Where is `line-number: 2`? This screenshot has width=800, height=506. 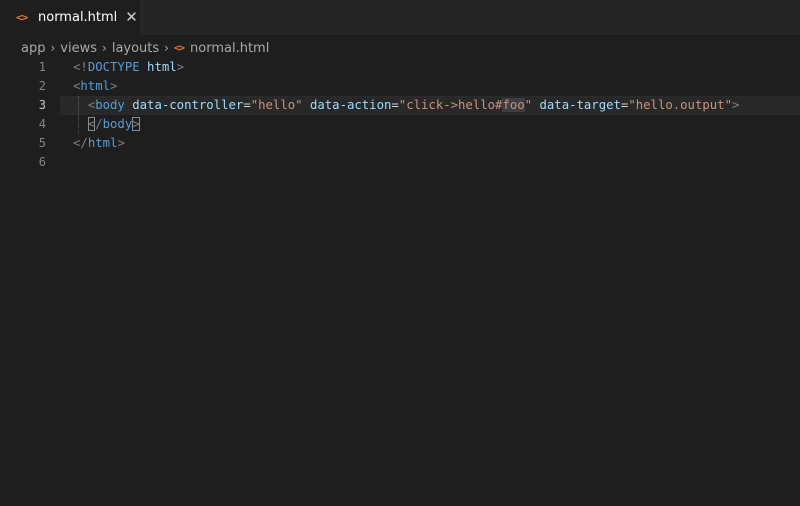
line-number: 2 is located at coordinates (42, 86).